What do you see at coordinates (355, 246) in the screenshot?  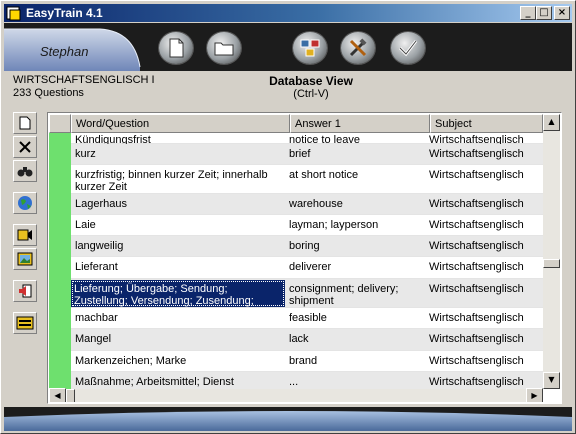 I see `cell-answer: boring` at bounding box center [355, 246].